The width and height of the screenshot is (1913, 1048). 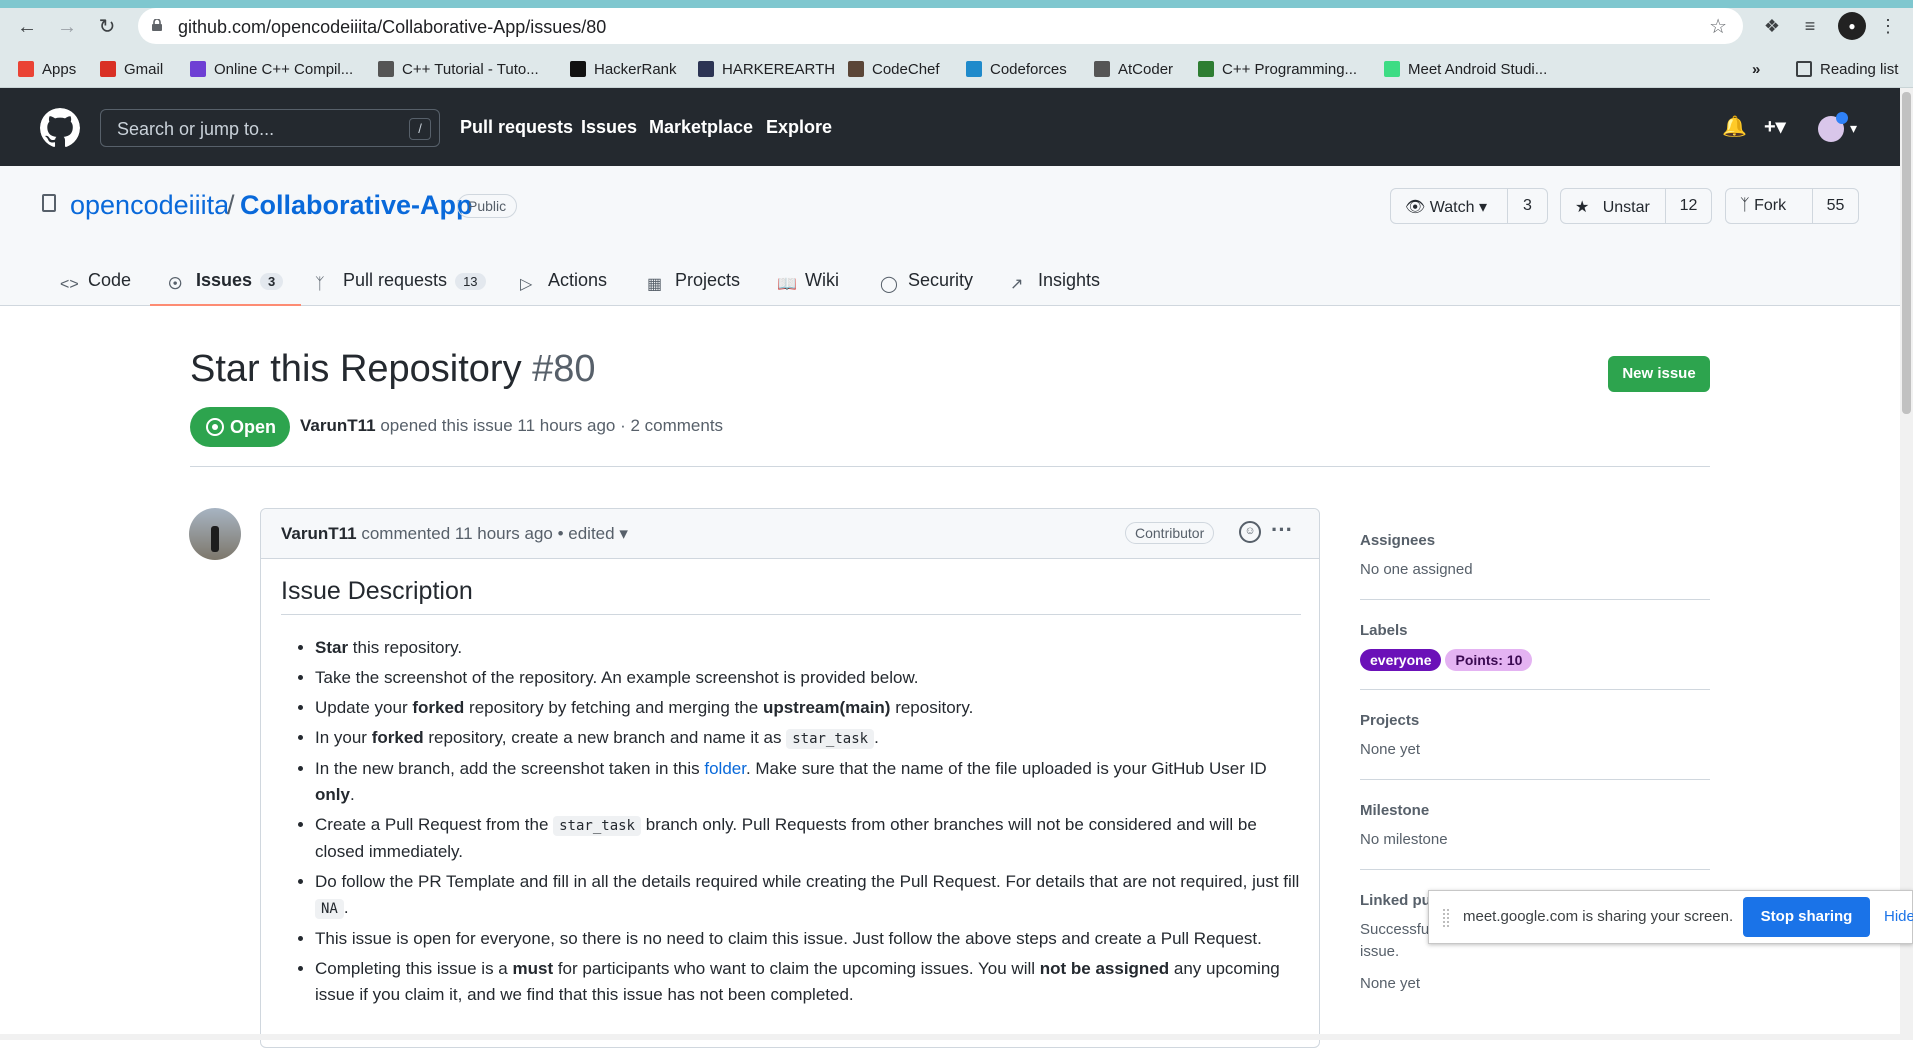 I want to click on tab-actions: ▷ Actions, so click(x=563, y=281).